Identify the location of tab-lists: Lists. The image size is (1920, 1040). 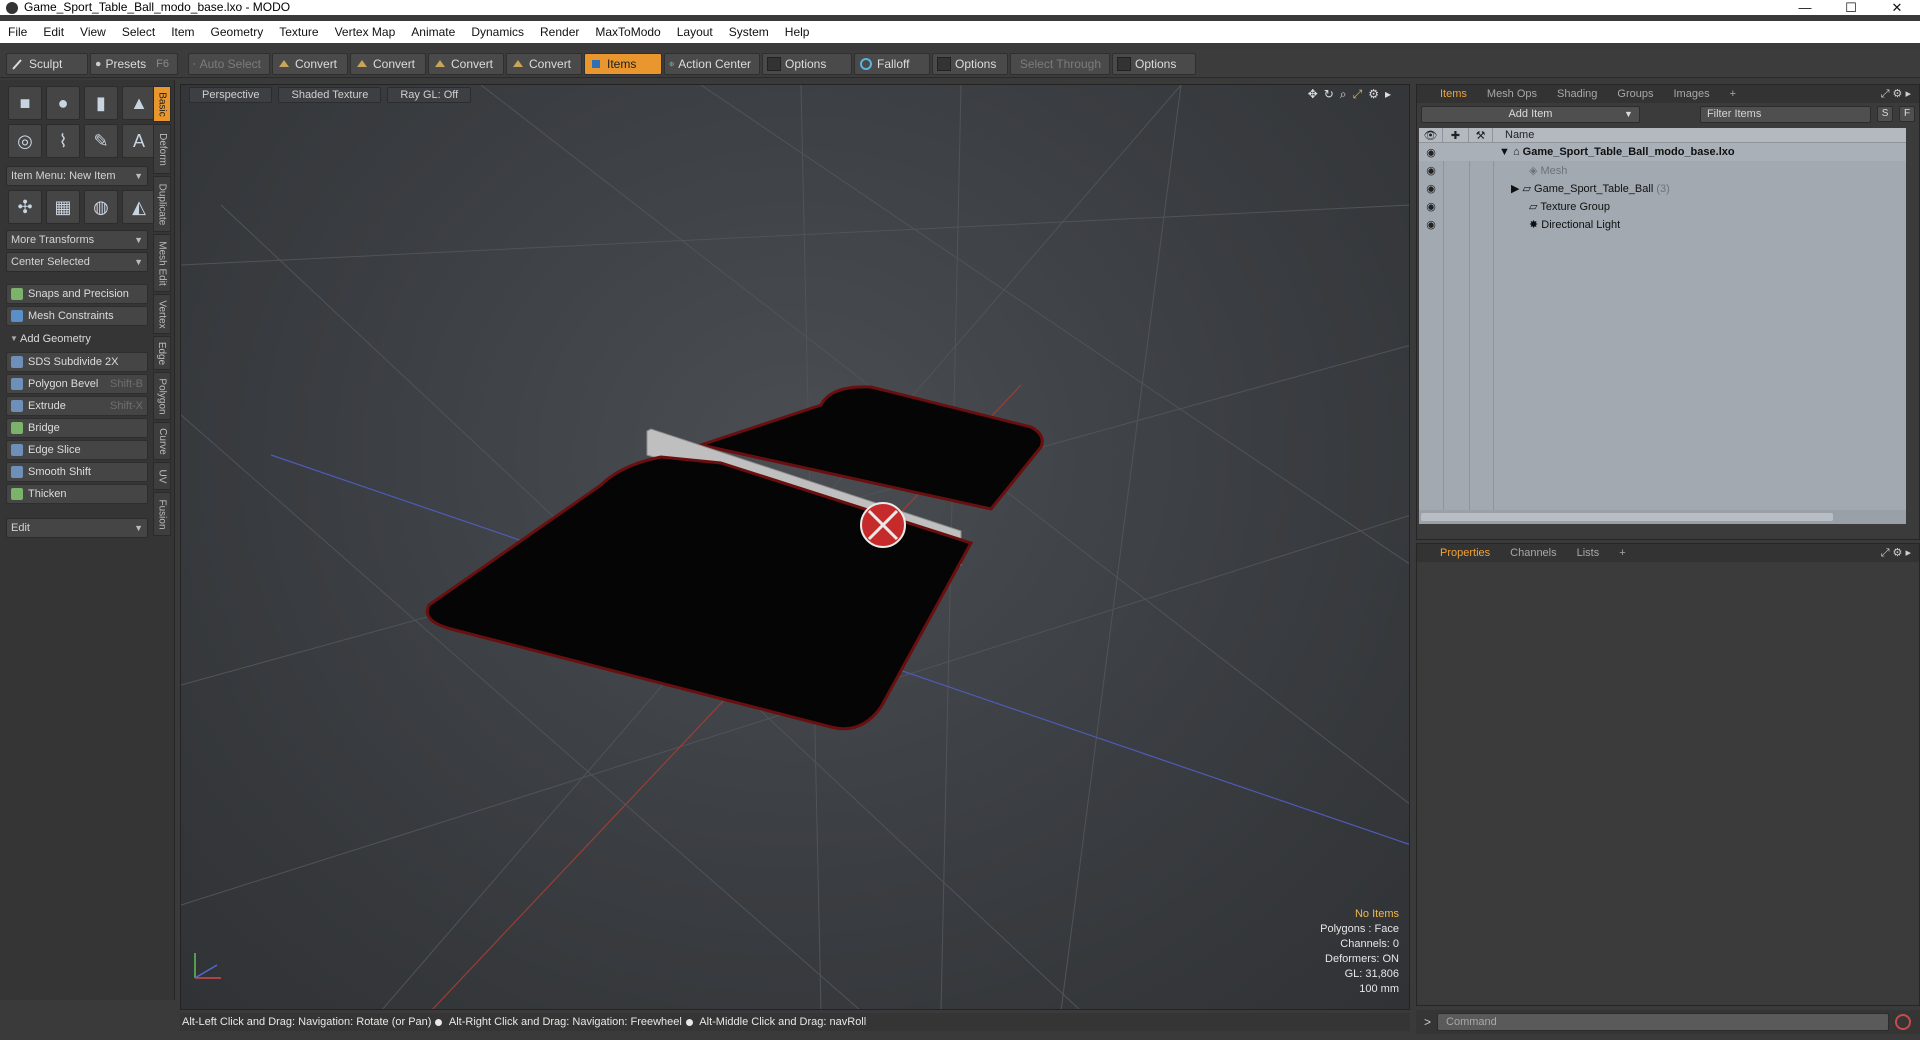
(1588, 553).